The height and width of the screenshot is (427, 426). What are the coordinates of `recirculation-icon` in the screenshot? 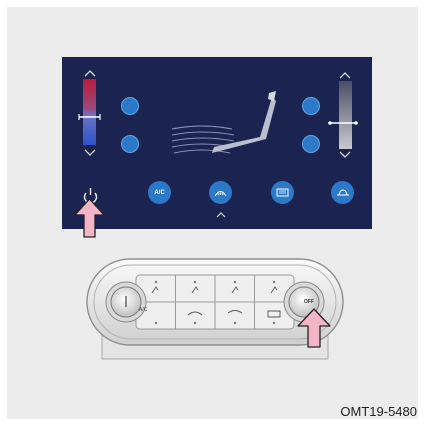 It's located at (342, 191).